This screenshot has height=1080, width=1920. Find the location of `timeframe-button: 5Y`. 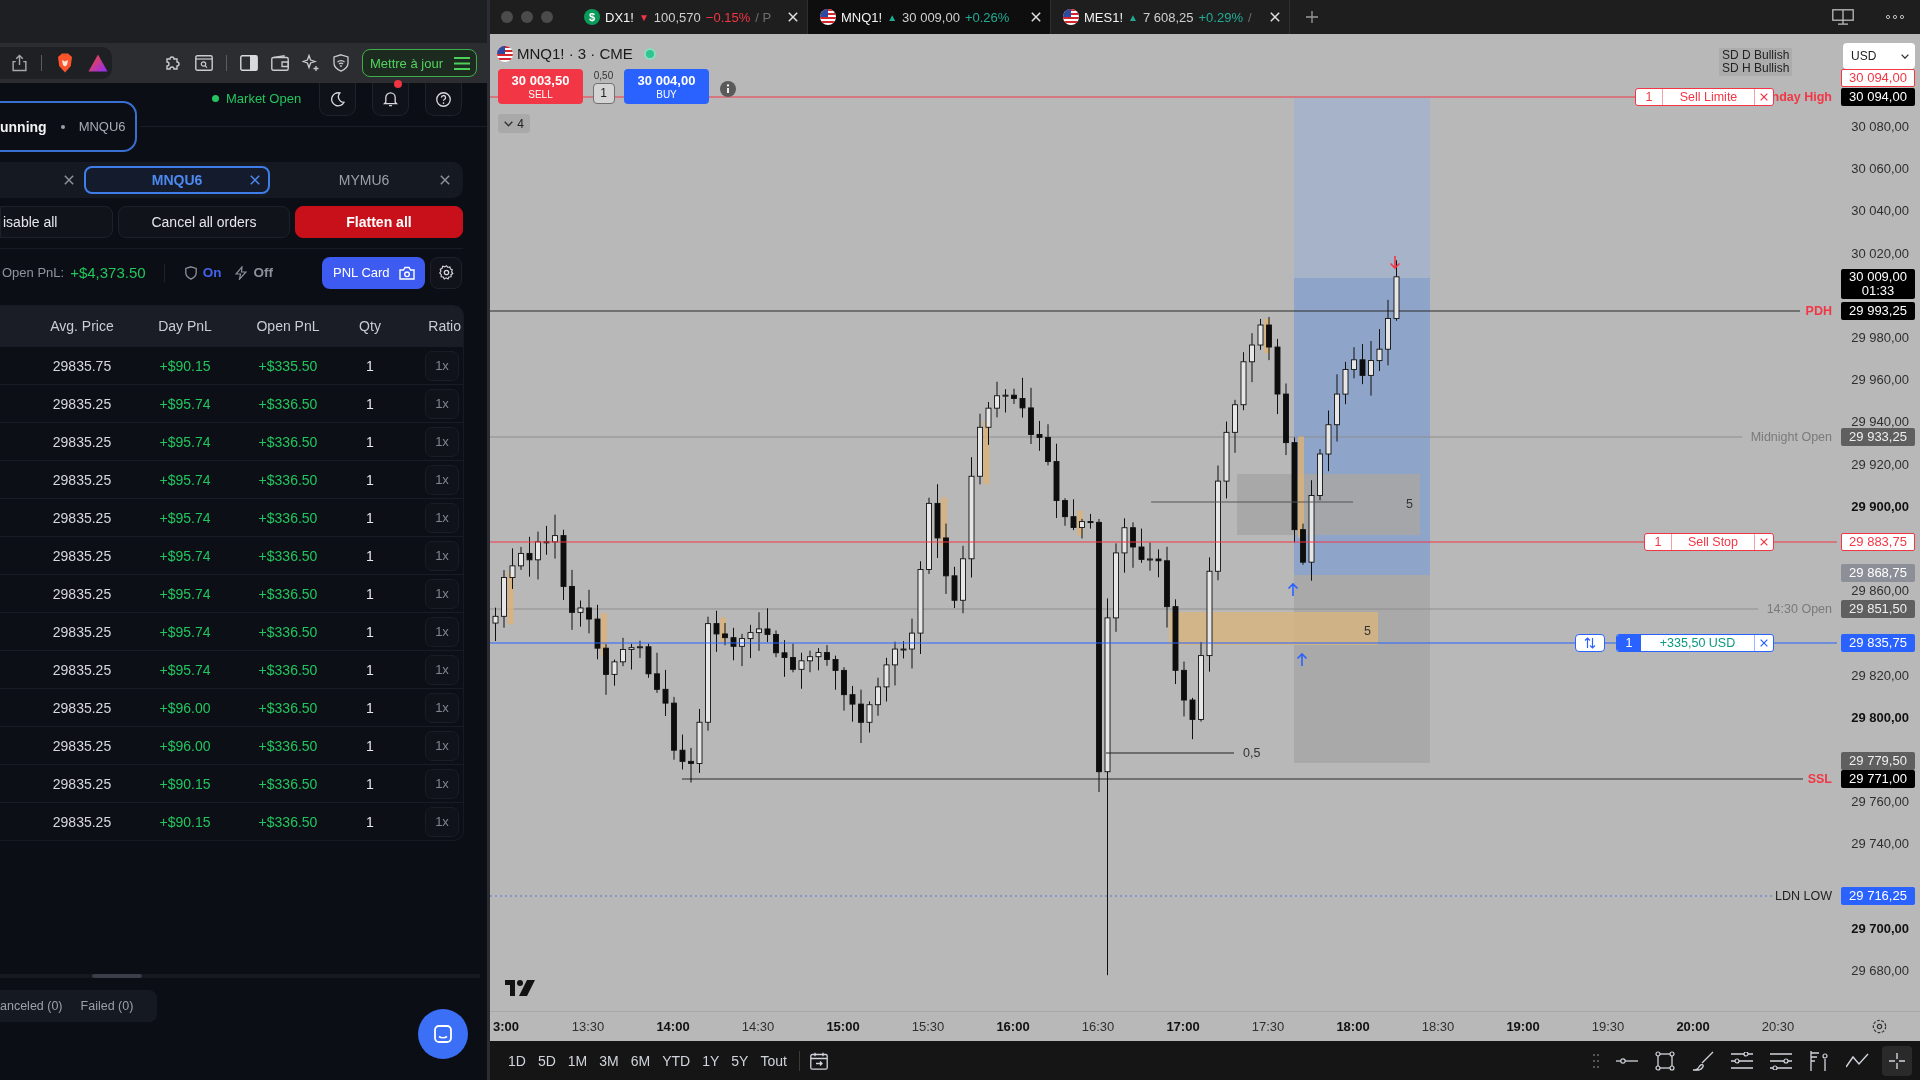

timeframe-button: 5Y is located at coordinates (740, 1060).